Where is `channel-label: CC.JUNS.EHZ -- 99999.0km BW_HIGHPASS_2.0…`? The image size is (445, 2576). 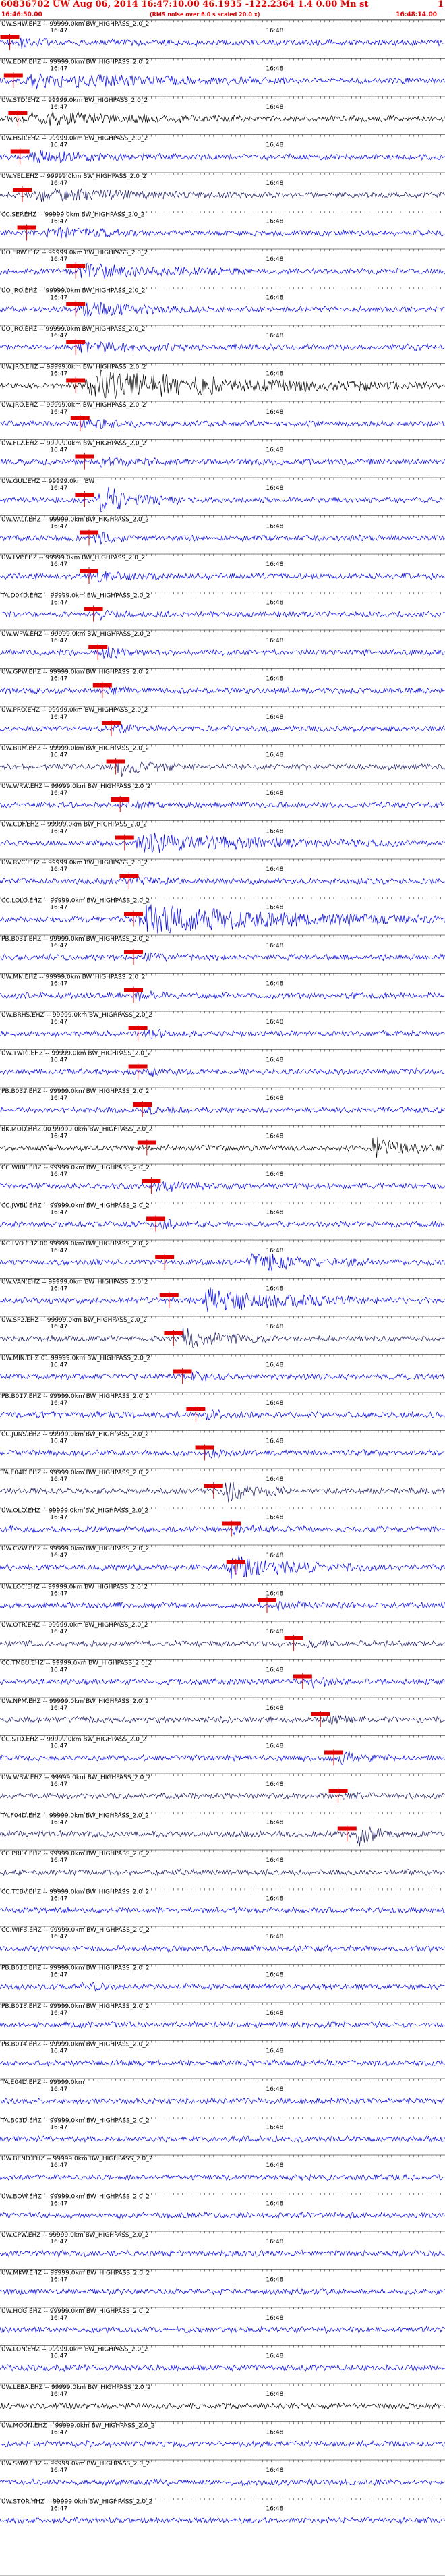 channel-label: CC.JUNS.EHZ -- 99999.0km BW_HIGHPASS_2.0… is located at coordinates (75, 1435).